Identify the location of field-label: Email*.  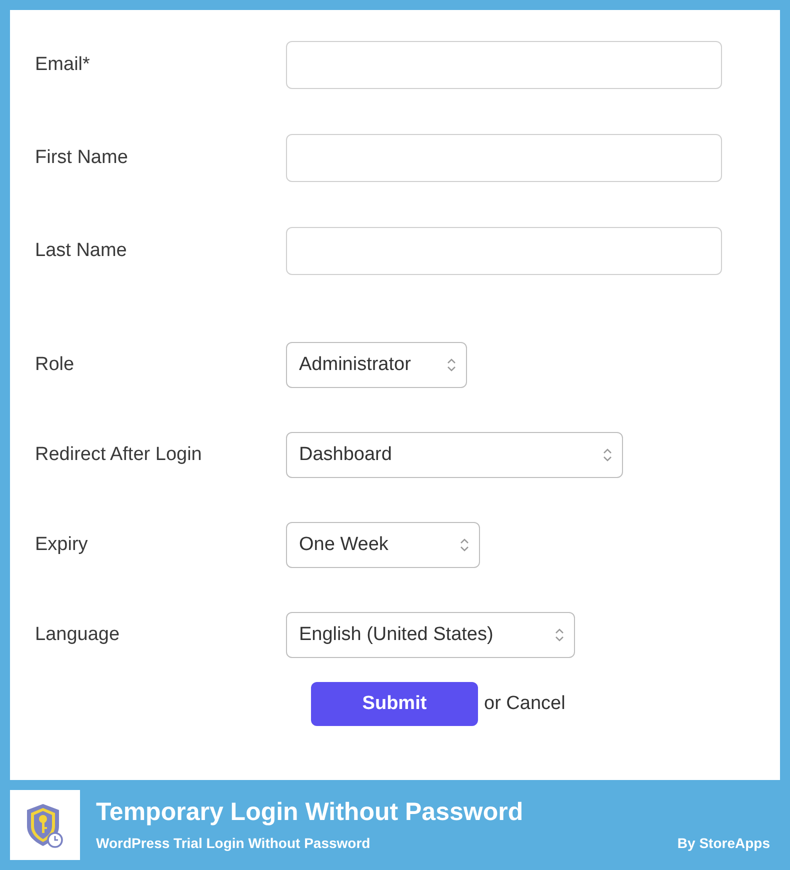
(62, 65).